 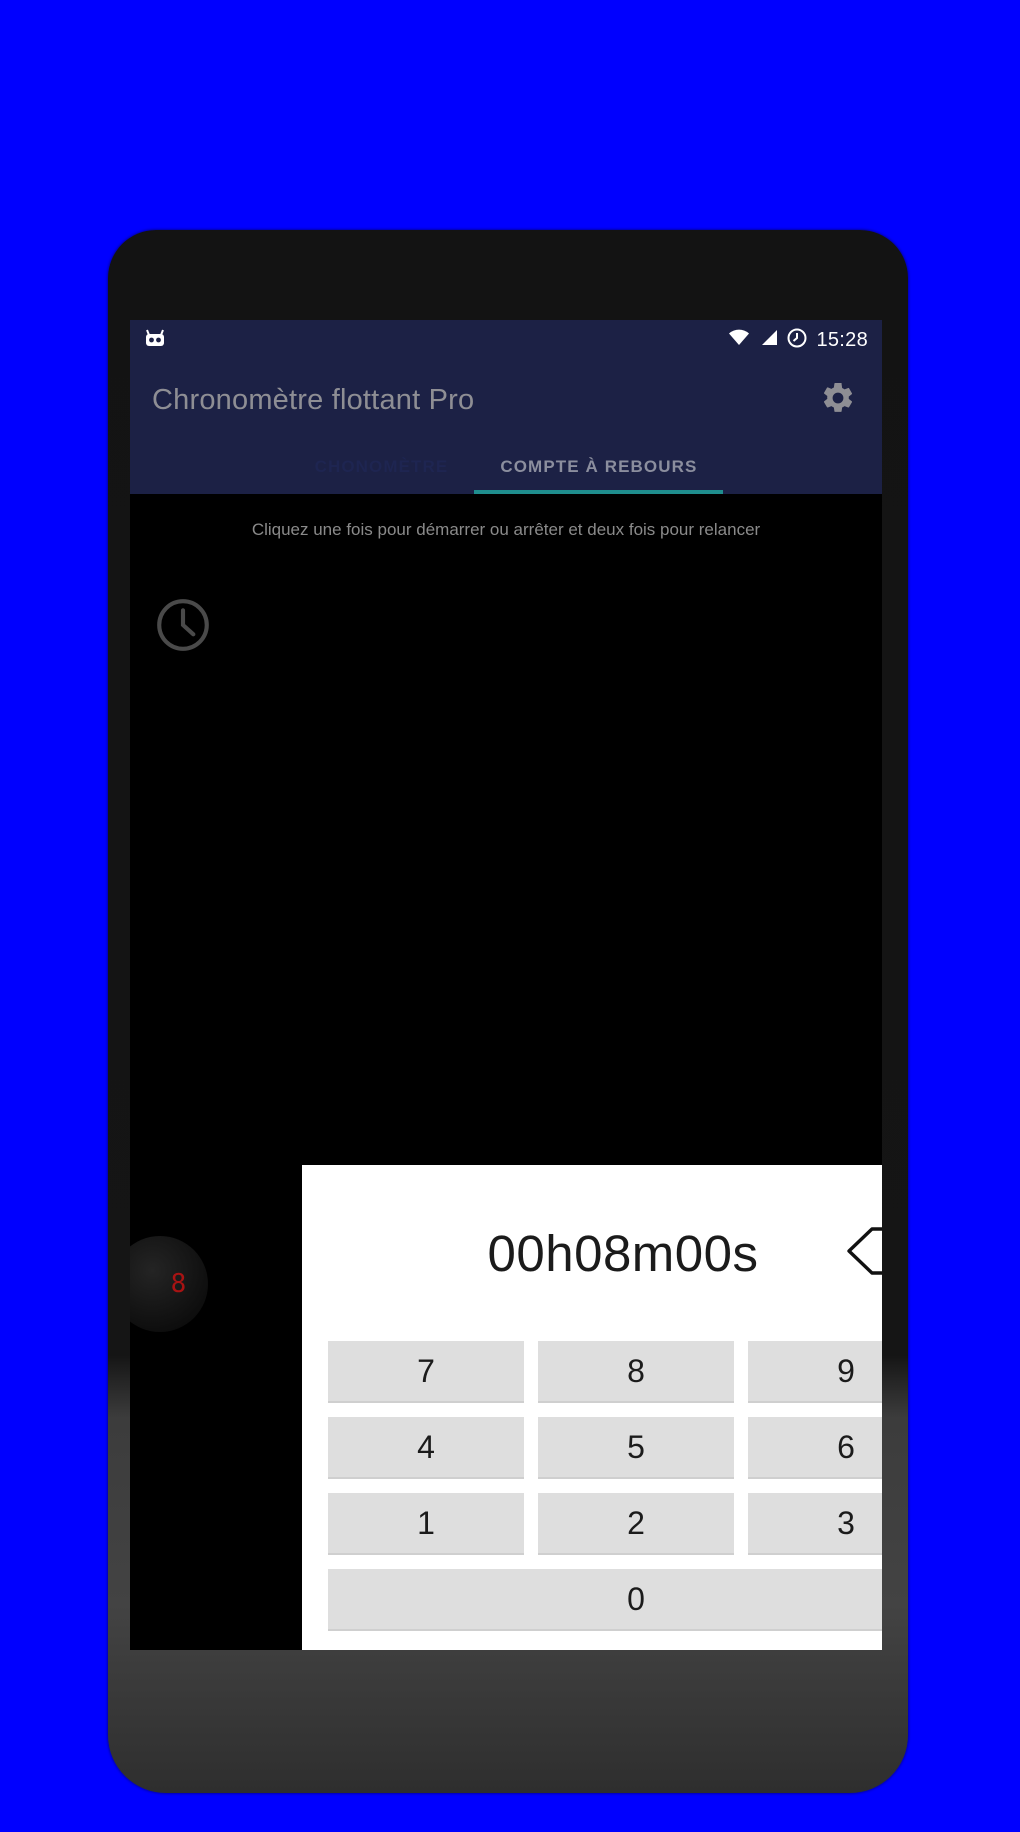 I want to click on clock-outline-icon, so click(x=183, y=627).